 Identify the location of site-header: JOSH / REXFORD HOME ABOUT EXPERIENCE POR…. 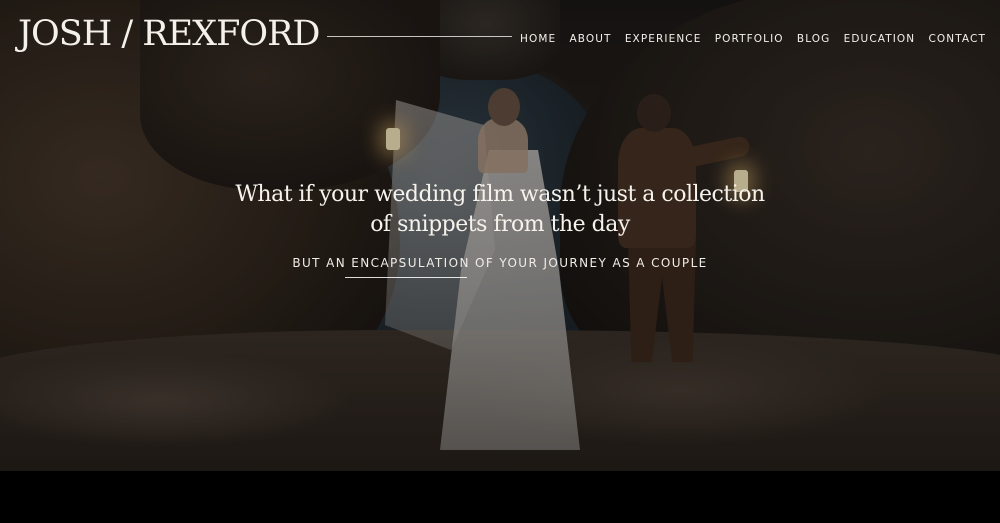
(500, 37).